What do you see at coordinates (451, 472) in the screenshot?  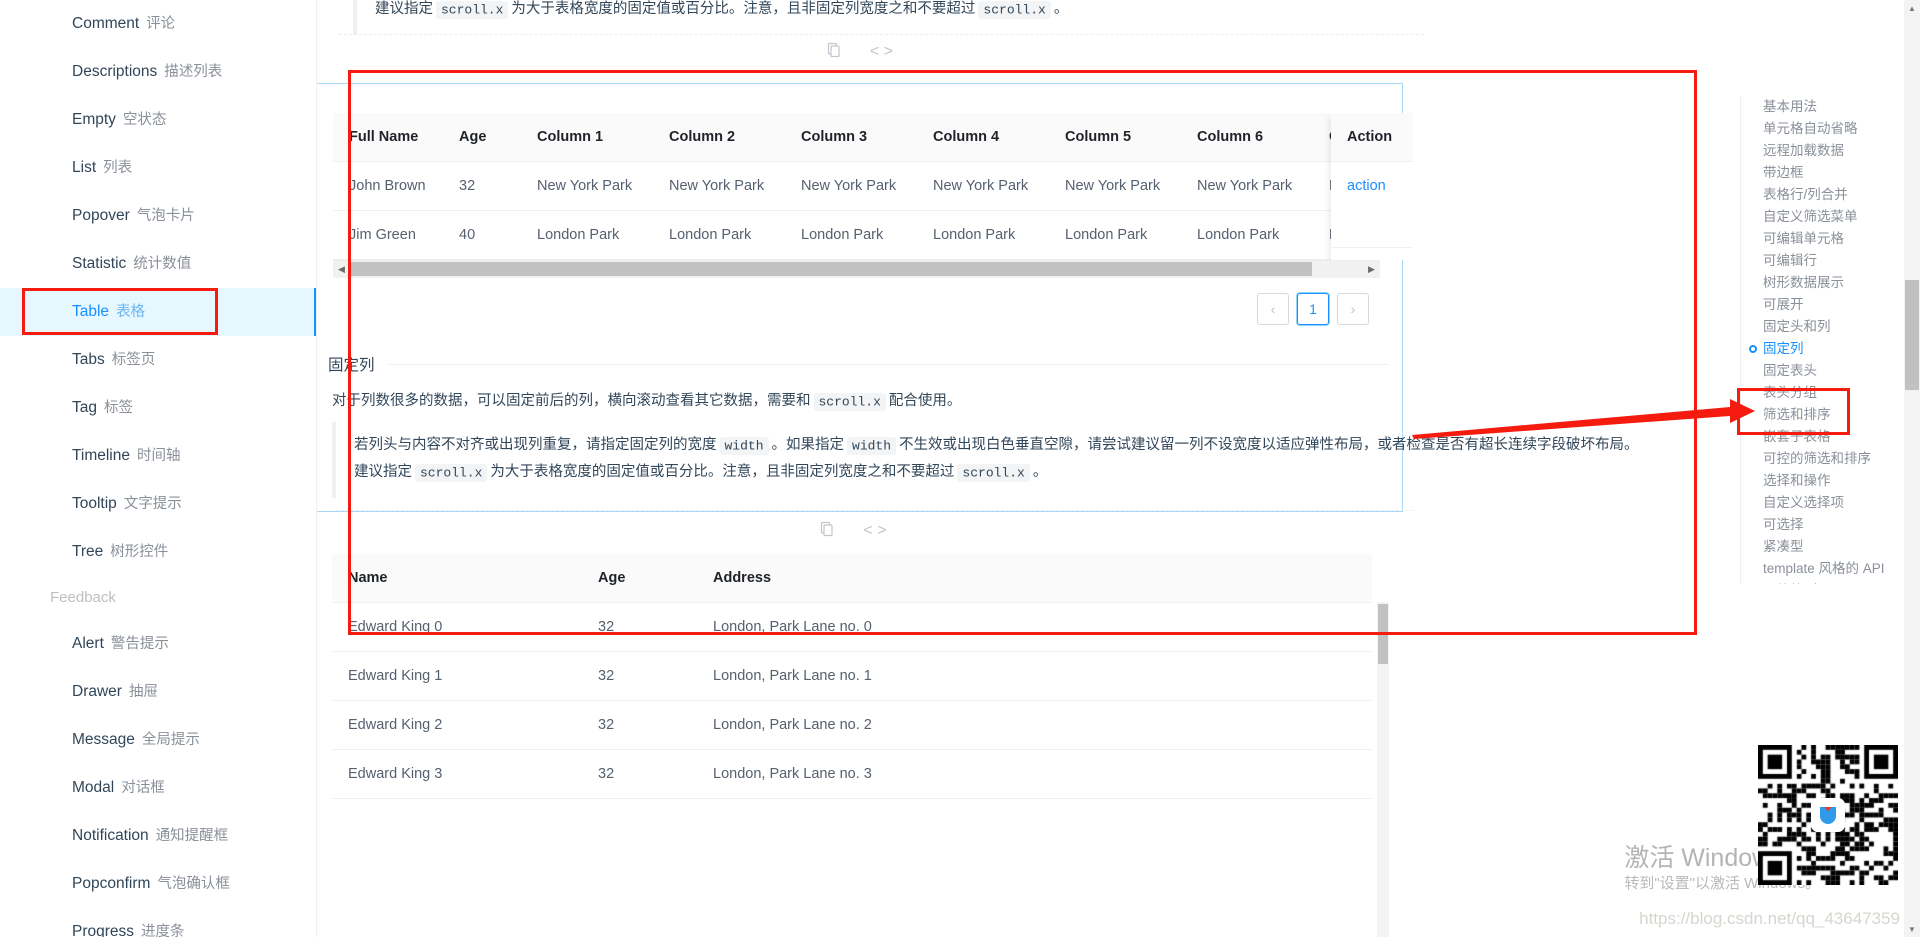 I see `note2-code-1: scroll.x` at bounding box center [451, 472].